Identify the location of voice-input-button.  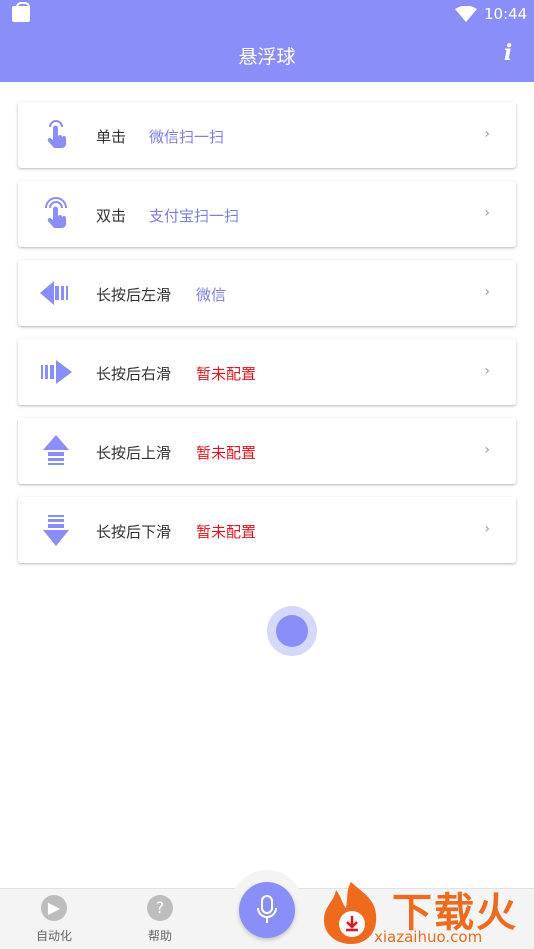
(267, 910).